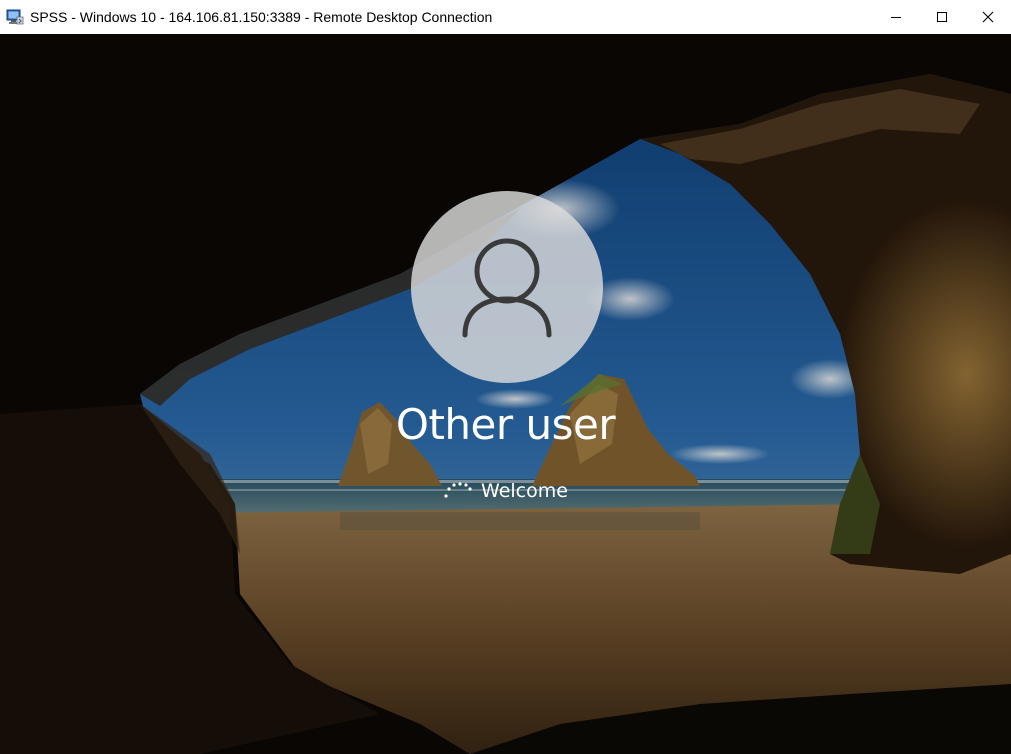 The height and width of the screenshot is (754, 1011). I want to click on user-name: Other user, so click(505, 424).